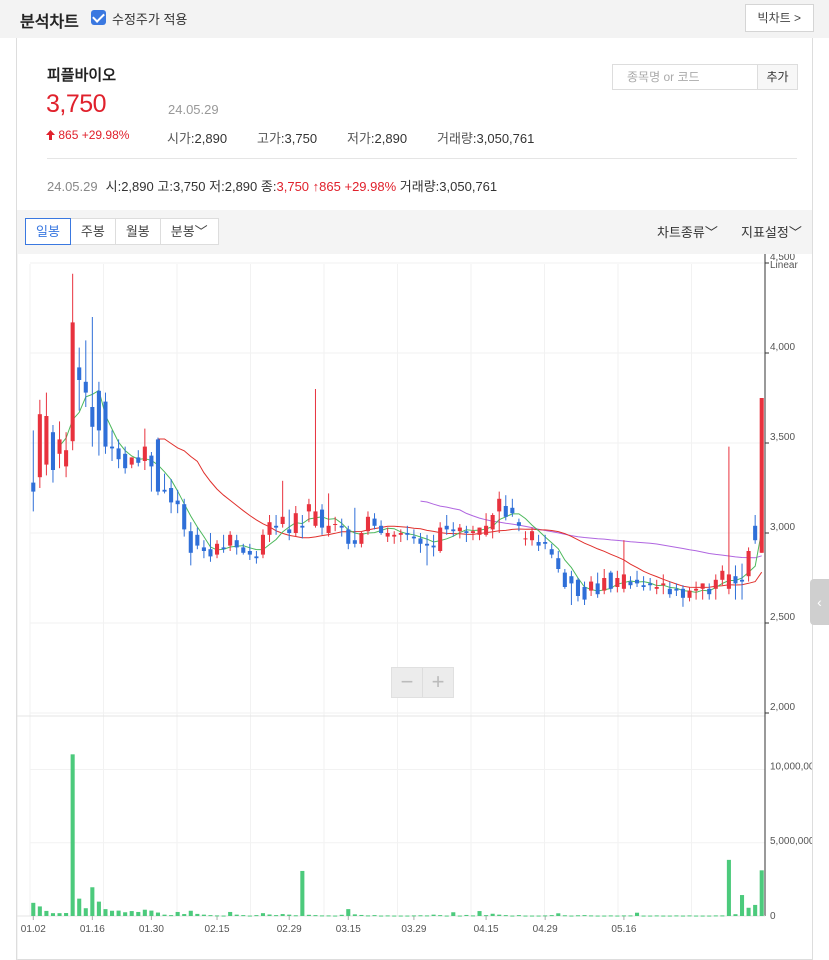  Describe the element at coordinates (92, 231) in the screenshot. I see `tab-weekly: 주봉` at that location.